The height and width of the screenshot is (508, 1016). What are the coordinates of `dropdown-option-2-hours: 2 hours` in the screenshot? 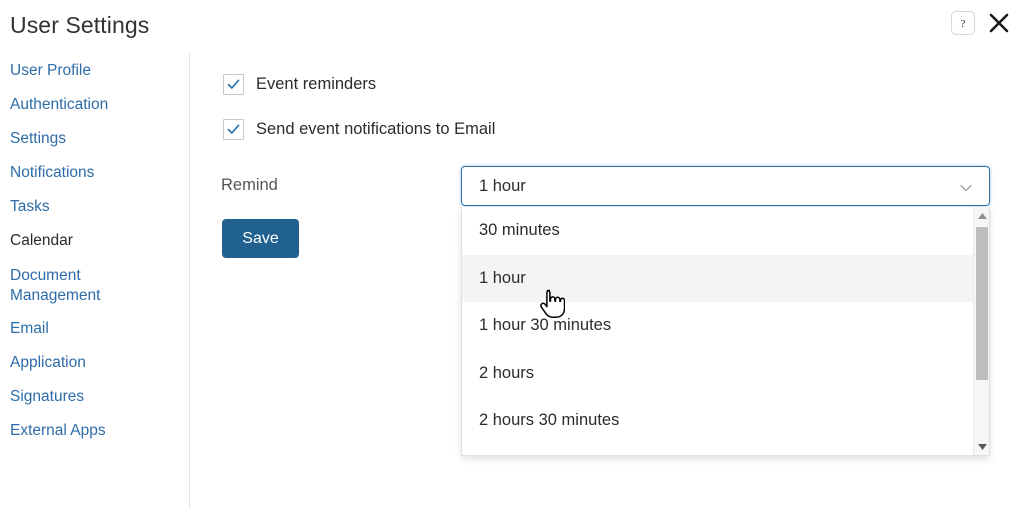 It's located at (725, 373).